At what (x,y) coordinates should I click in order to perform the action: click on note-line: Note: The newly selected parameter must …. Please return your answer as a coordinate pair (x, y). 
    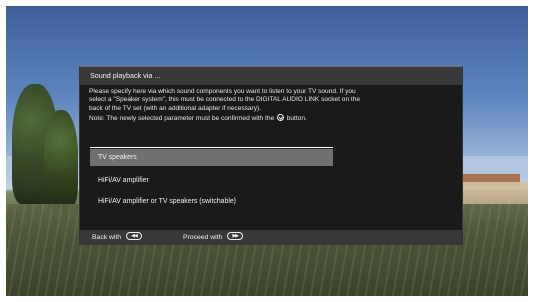
    Looking at the image, I should click on (271, 118).